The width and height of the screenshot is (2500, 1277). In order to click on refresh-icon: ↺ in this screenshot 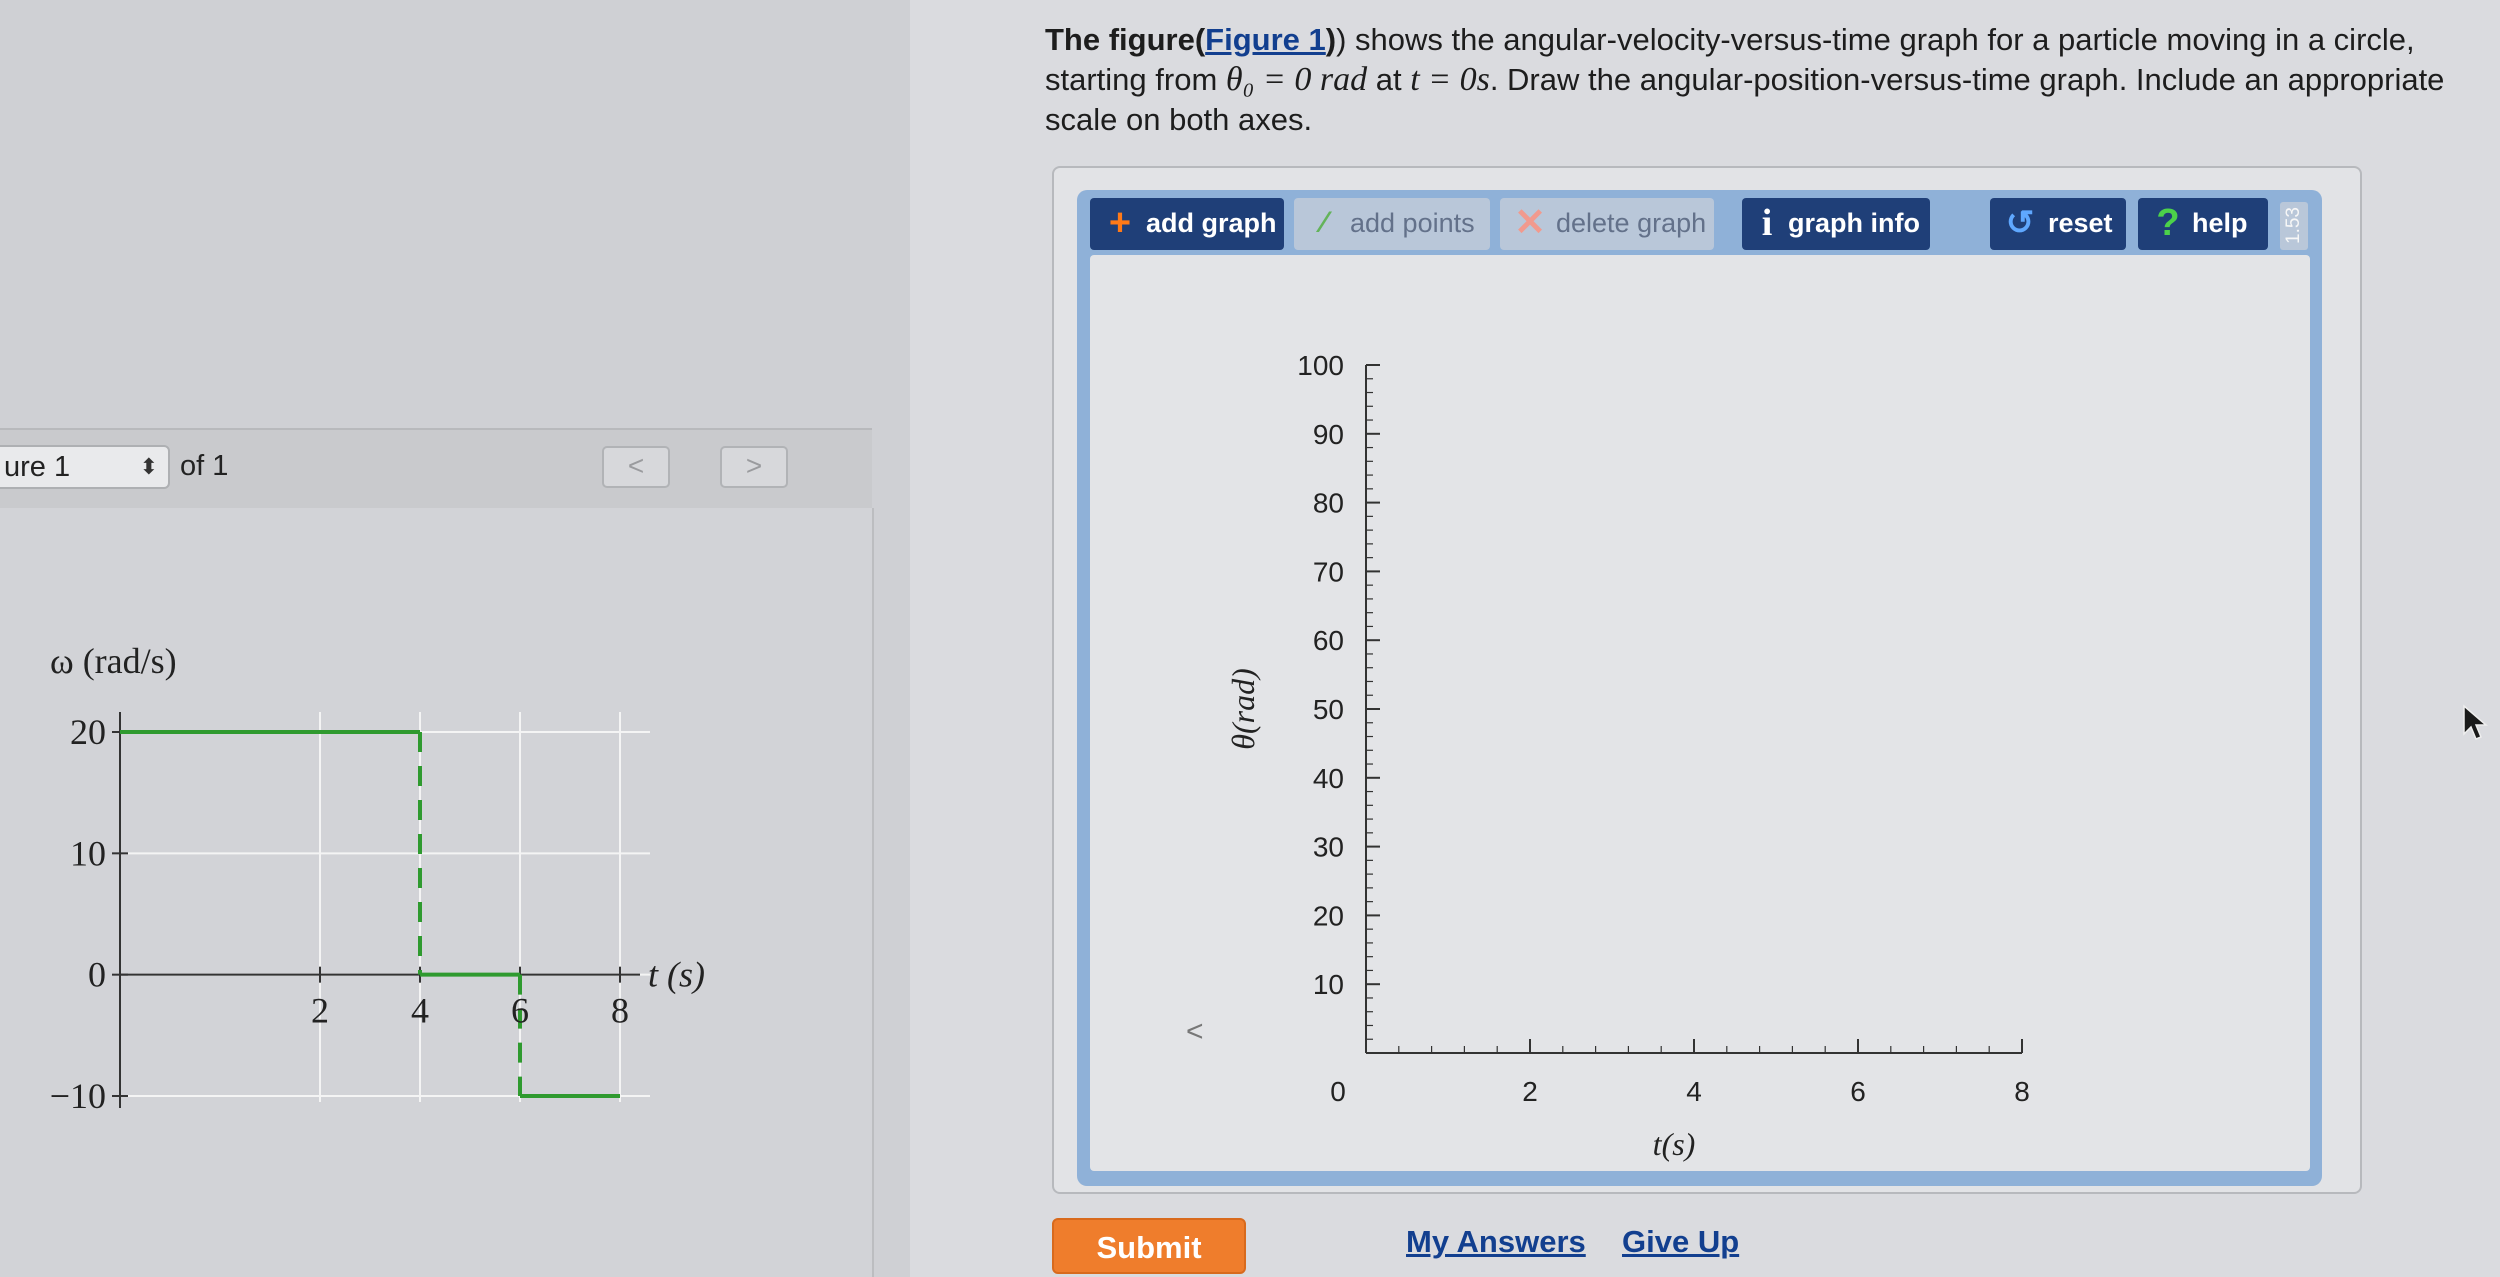, I will do `click(2020, 223)`.